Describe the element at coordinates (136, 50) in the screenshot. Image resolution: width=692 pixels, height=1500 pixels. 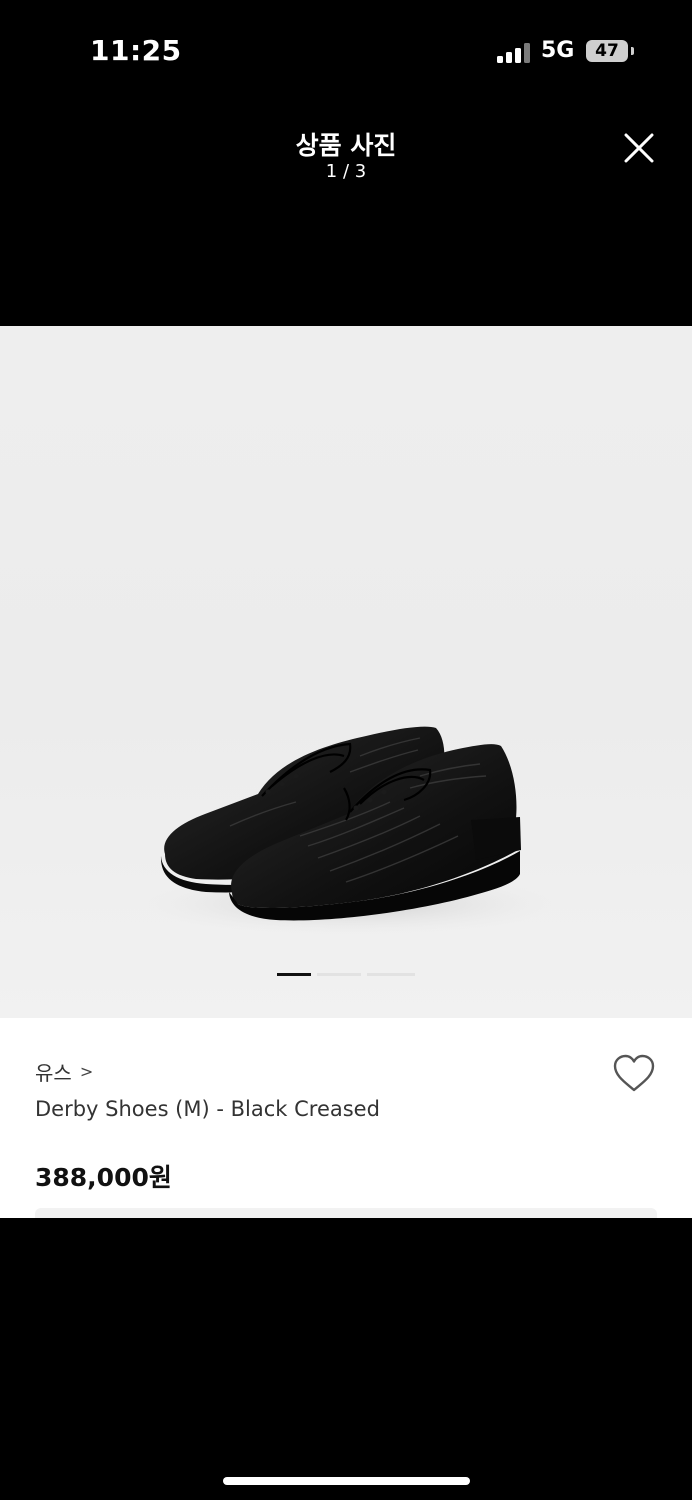
I see `status-time: 11:25` at that location.